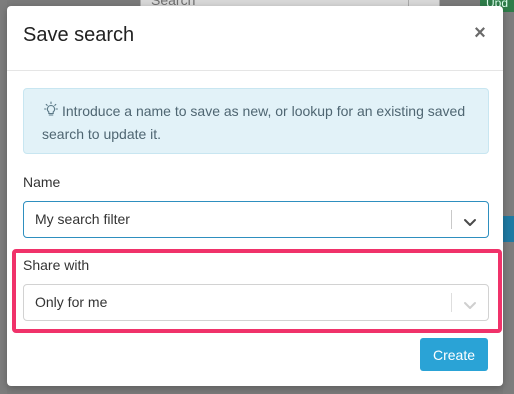 The height and width of the screenshot is (394, 514). I want to click on name-label: Name, so click(42, 182).